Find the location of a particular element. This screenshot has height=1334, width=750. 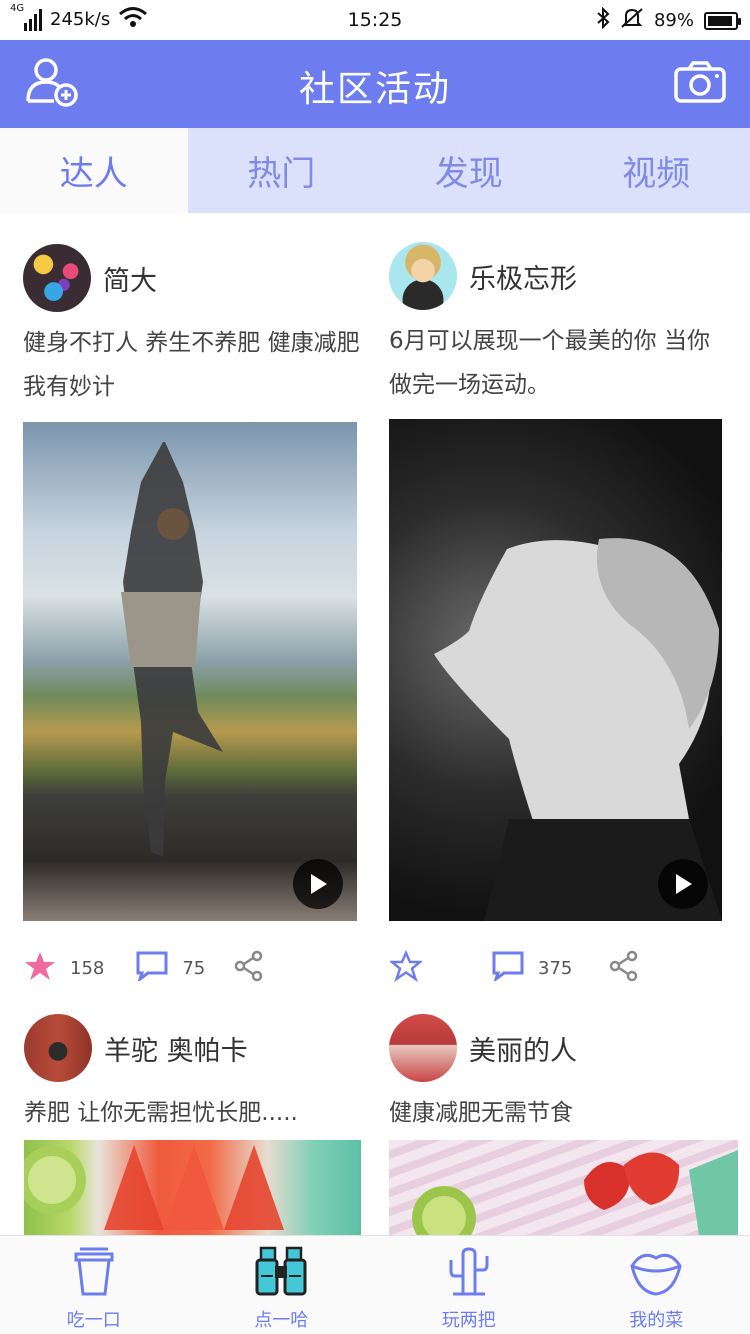

post-user: 羊驼 奥帕卡 is located at coordinates (194, 1048).